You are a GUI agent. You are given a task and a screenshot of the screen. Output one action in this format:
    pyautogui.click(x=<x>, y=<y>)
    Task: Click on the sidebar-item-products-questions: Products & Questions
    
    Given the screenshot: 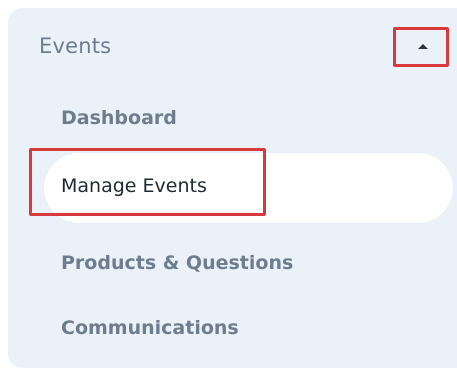 What is the action you would take?
    pyautogui.click(x=248, y=265)
    